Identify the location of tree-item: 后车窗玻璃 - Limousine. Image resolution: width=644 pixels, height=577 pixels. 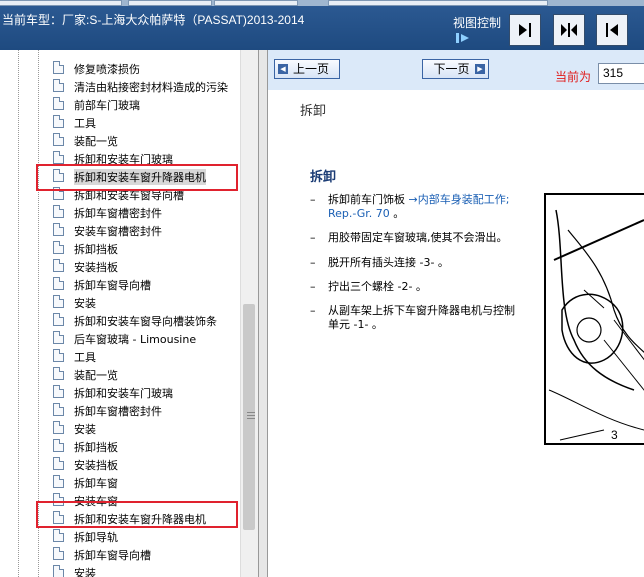
(120, 338).